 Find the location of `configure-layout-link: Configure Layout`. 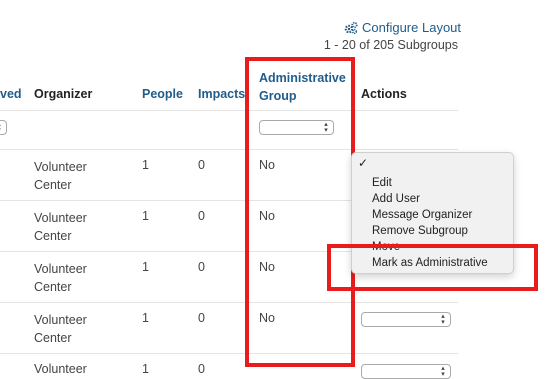

configure-layout-link: Configure Layout is located at coordinates (402, 27).